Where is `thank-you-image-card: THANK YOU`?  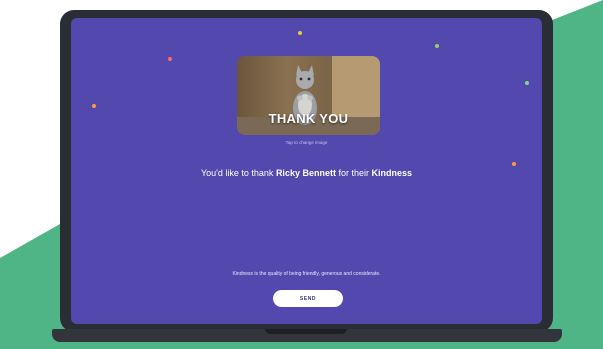 thank-you-image-card: THANK YOU is located at coordinates (308, 95).